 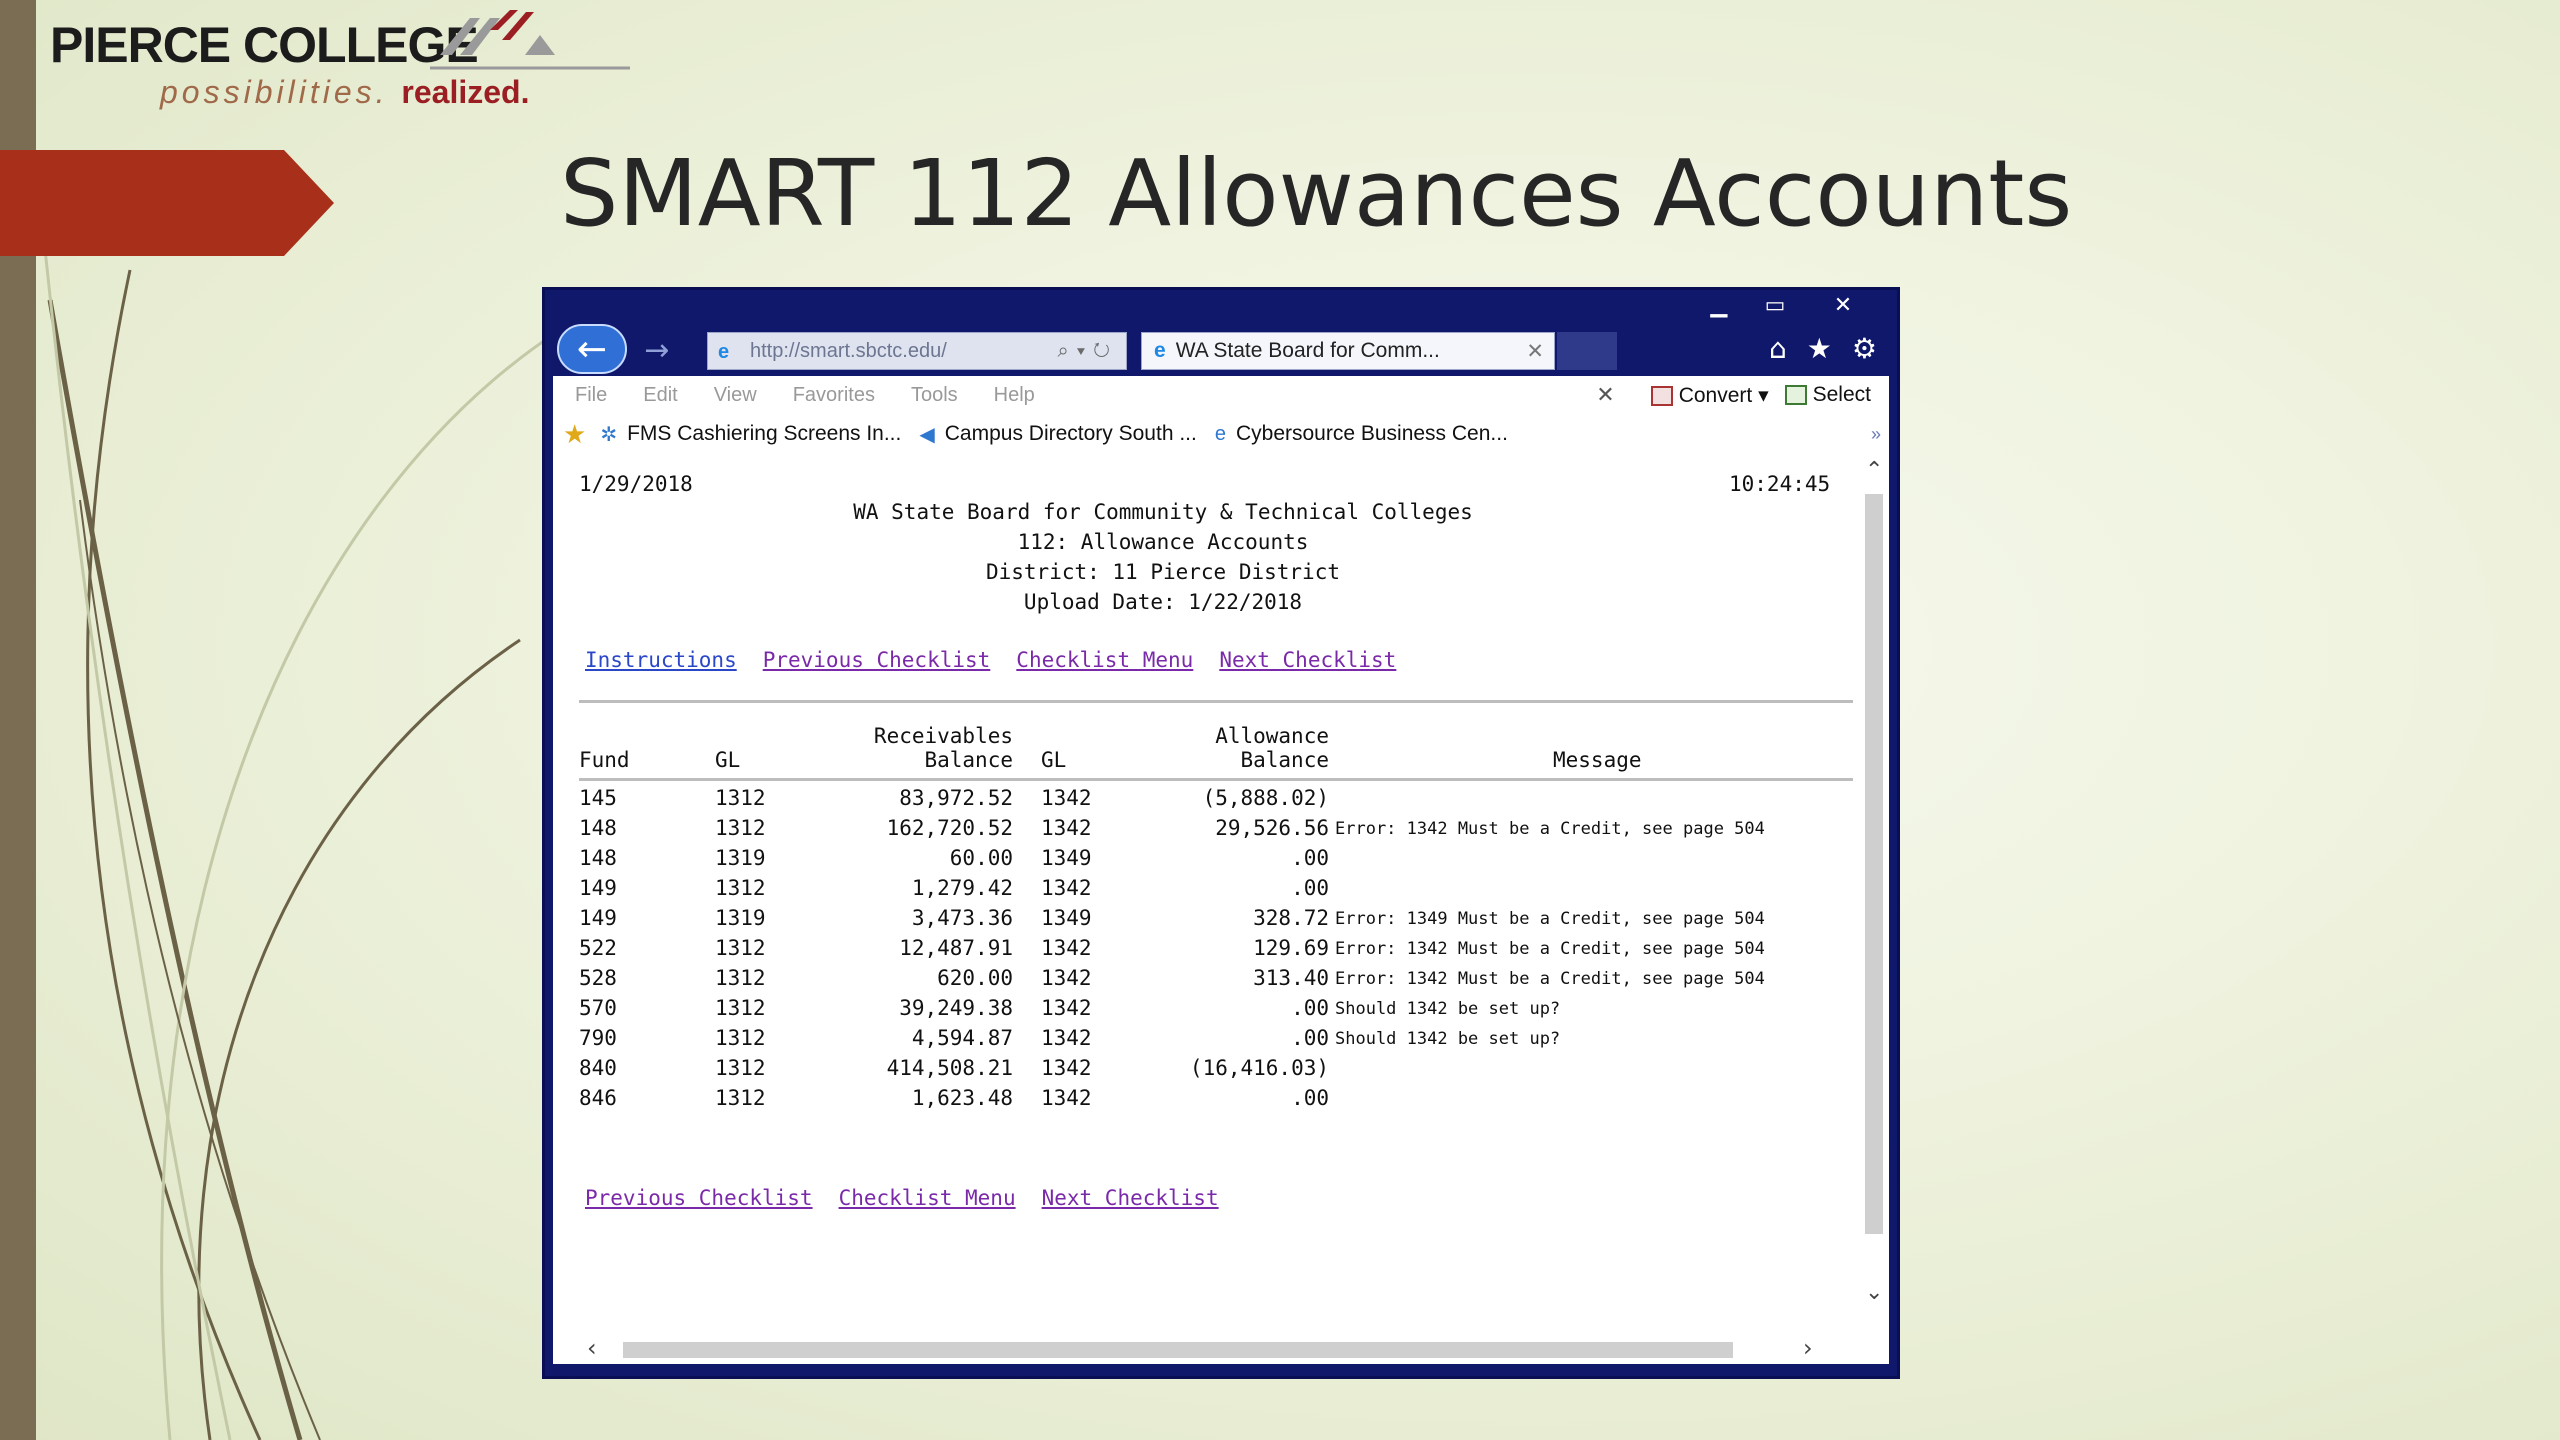 I want to click on vertical-scrollbar: ⌃ ⌄, so click(x=1874, y=899).